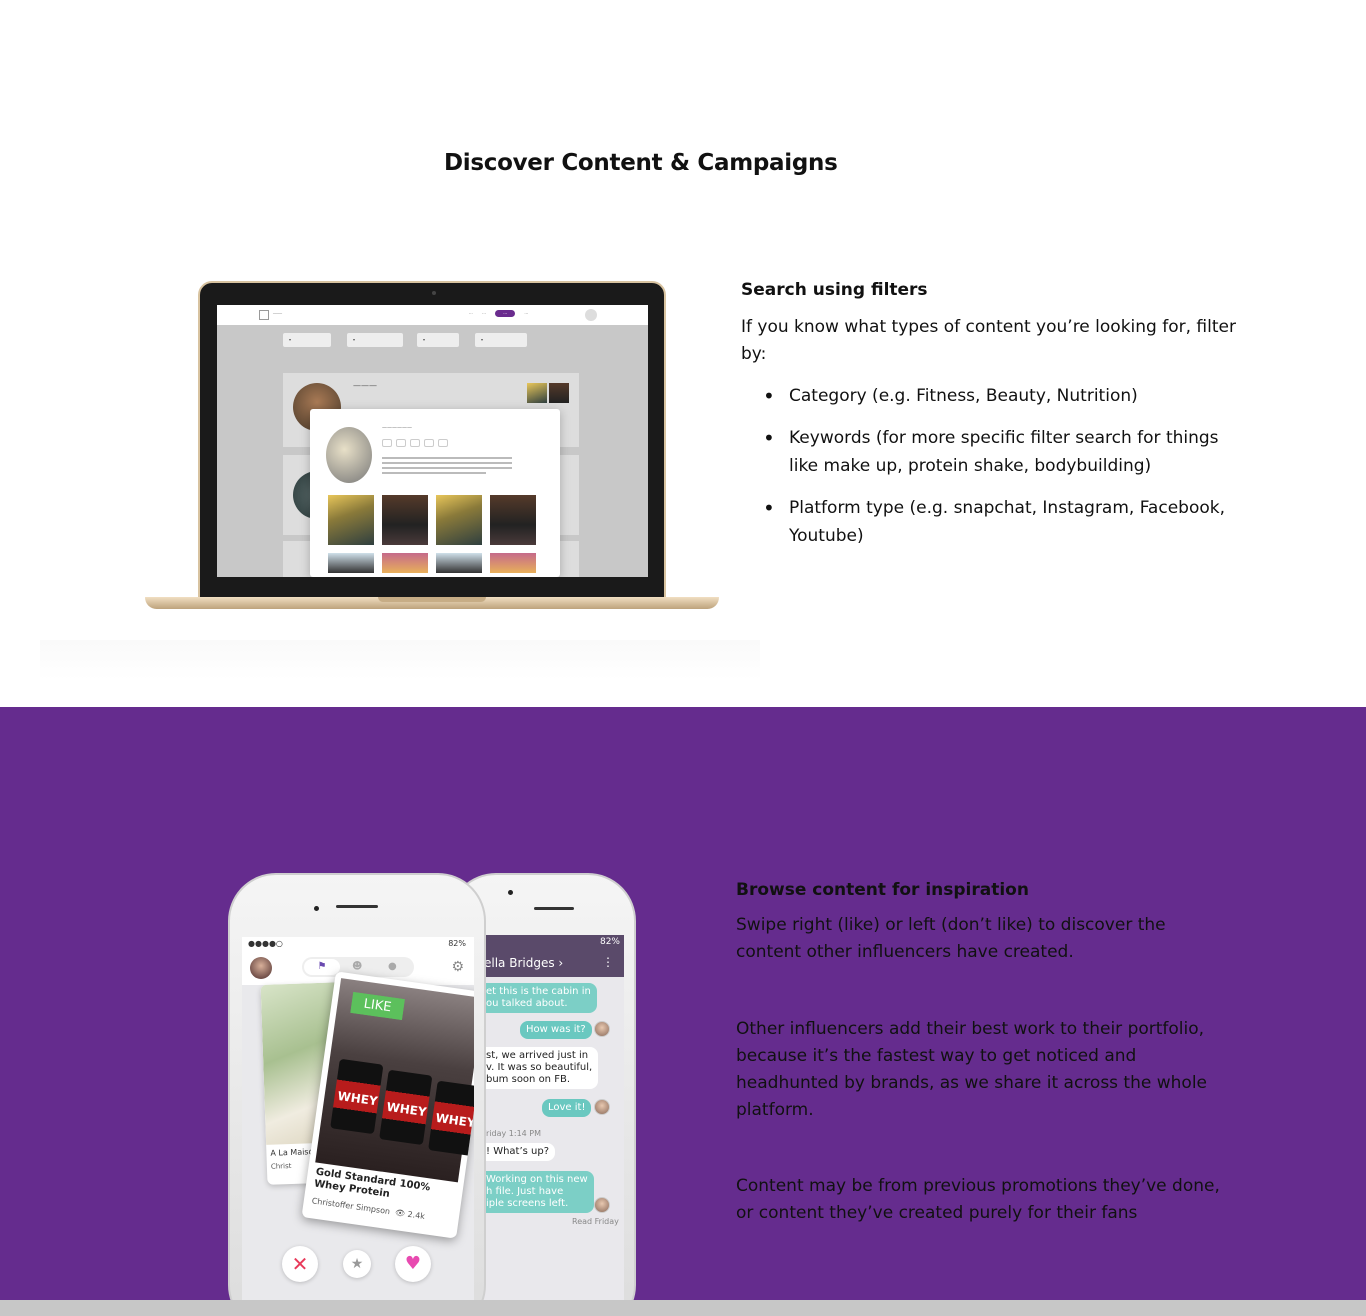  Describe the element at coordinates (365, 385) in the screenshot. I see `influencer-name: ———` at that location.